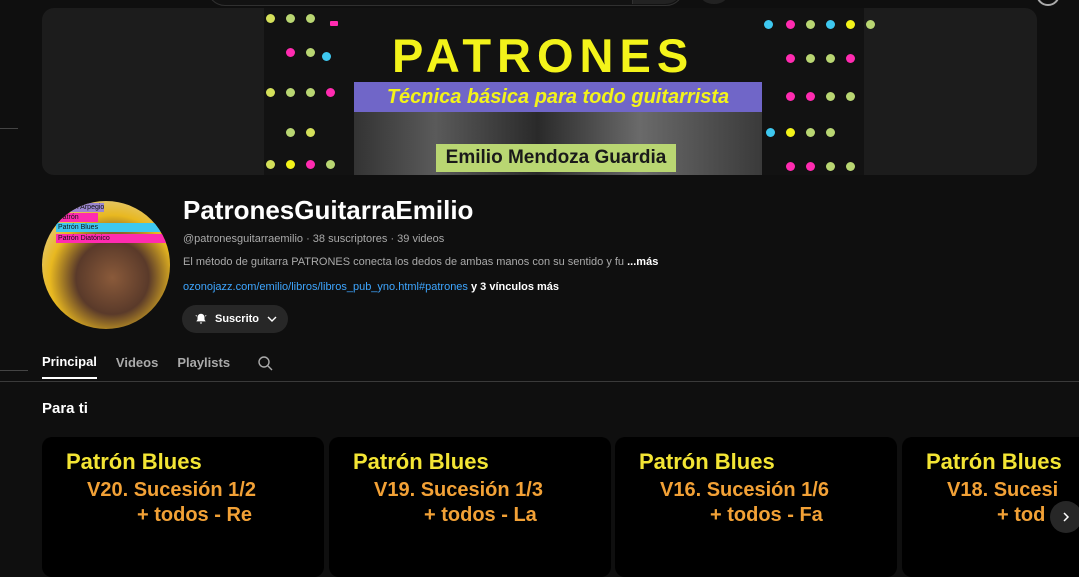 The width and height of the screenshot is (1079, 577). Describe the element at coordinates (1048, 3) in the screenshot. I see `account-avatar` at that location.